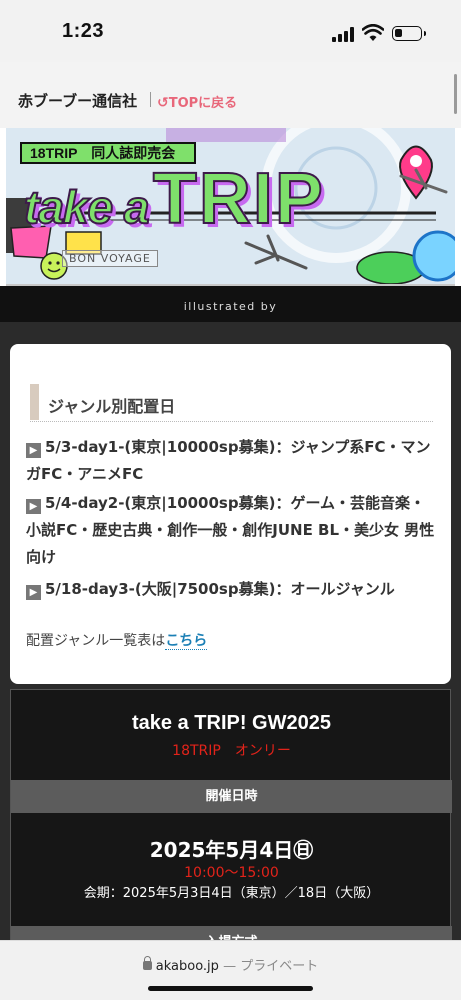 This screenshot has height=1000, width=461. I want to click on url-display: akaboo.jp — プライベート, so click(230, 964).